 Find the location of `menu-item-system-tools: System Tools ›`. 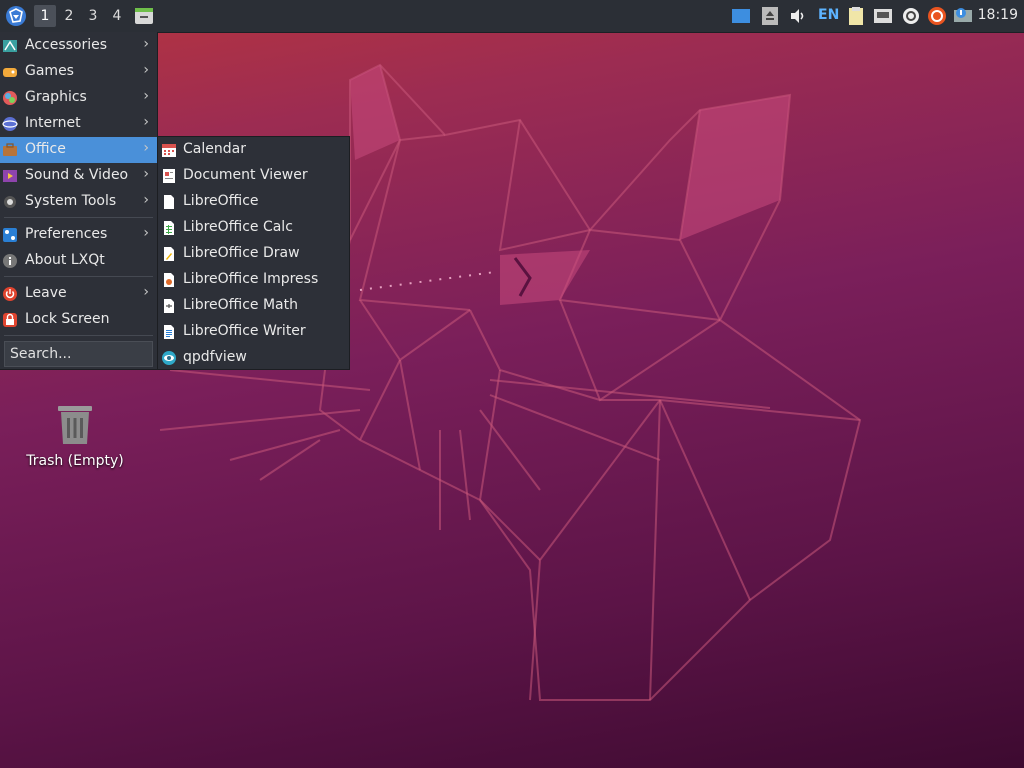

menu-item-system-tools: System Tools › is located at coordinates (78, 202).